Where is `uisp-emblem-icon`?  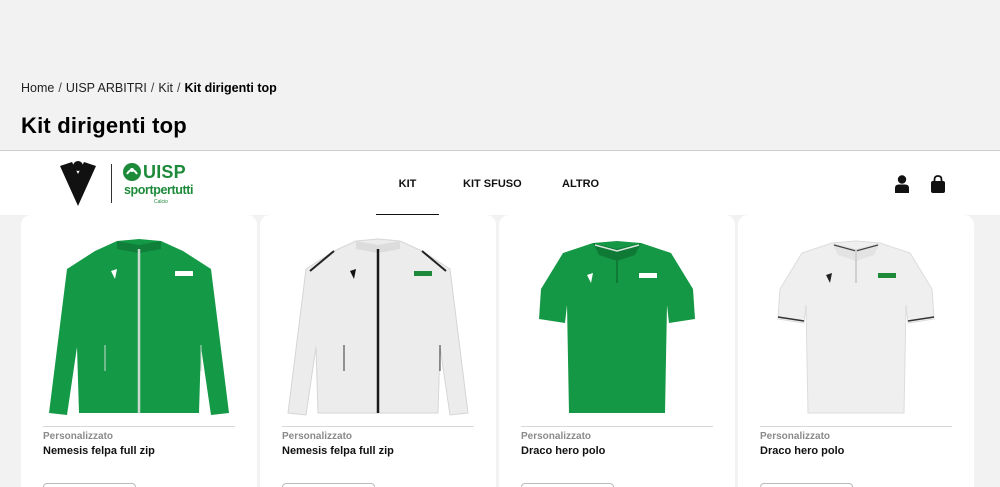
uisp-emblem-icon is located at coordinates (132, 172).